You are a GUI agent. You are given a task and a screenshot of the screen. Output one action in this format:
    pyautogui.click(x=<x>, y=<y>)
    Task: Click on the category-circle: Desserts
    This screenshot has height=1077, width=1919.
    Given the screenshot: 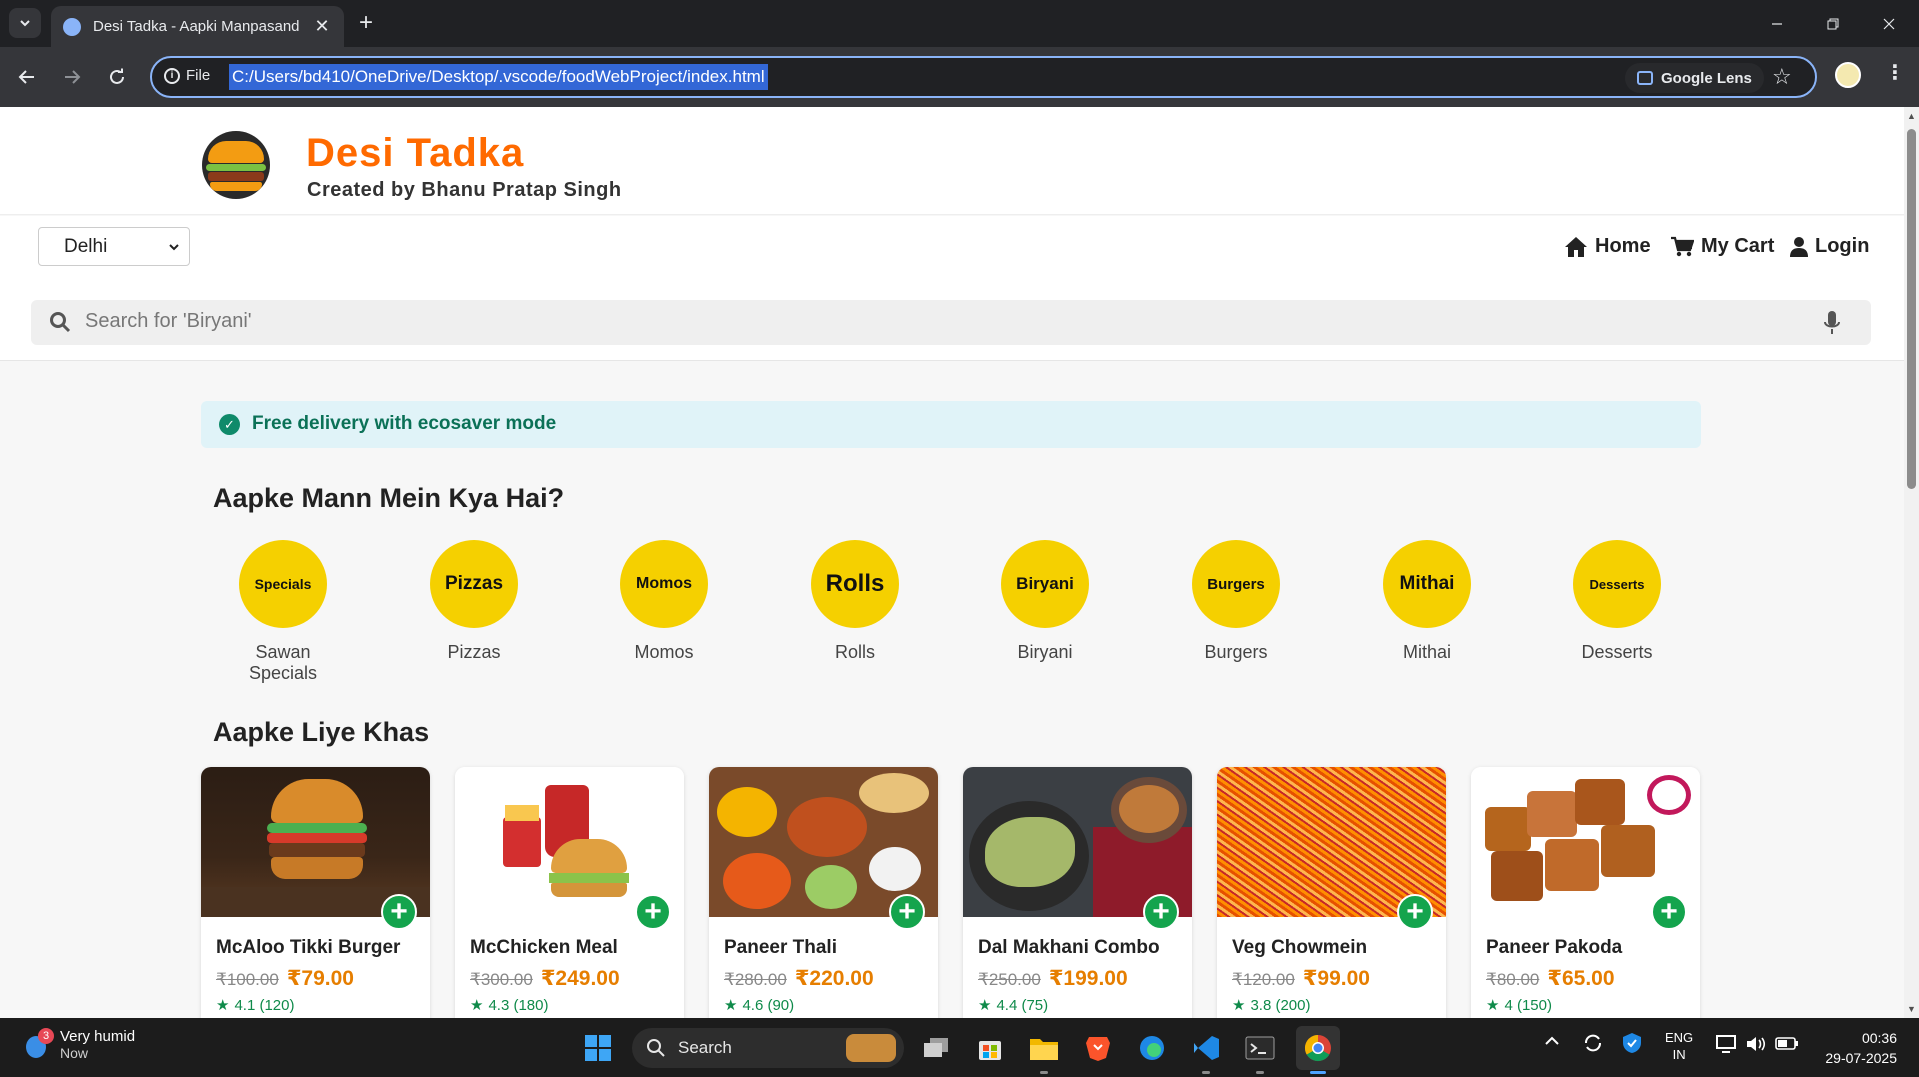 What is the action you would take?
    pyautogui.click(x=1617, y=584)
    